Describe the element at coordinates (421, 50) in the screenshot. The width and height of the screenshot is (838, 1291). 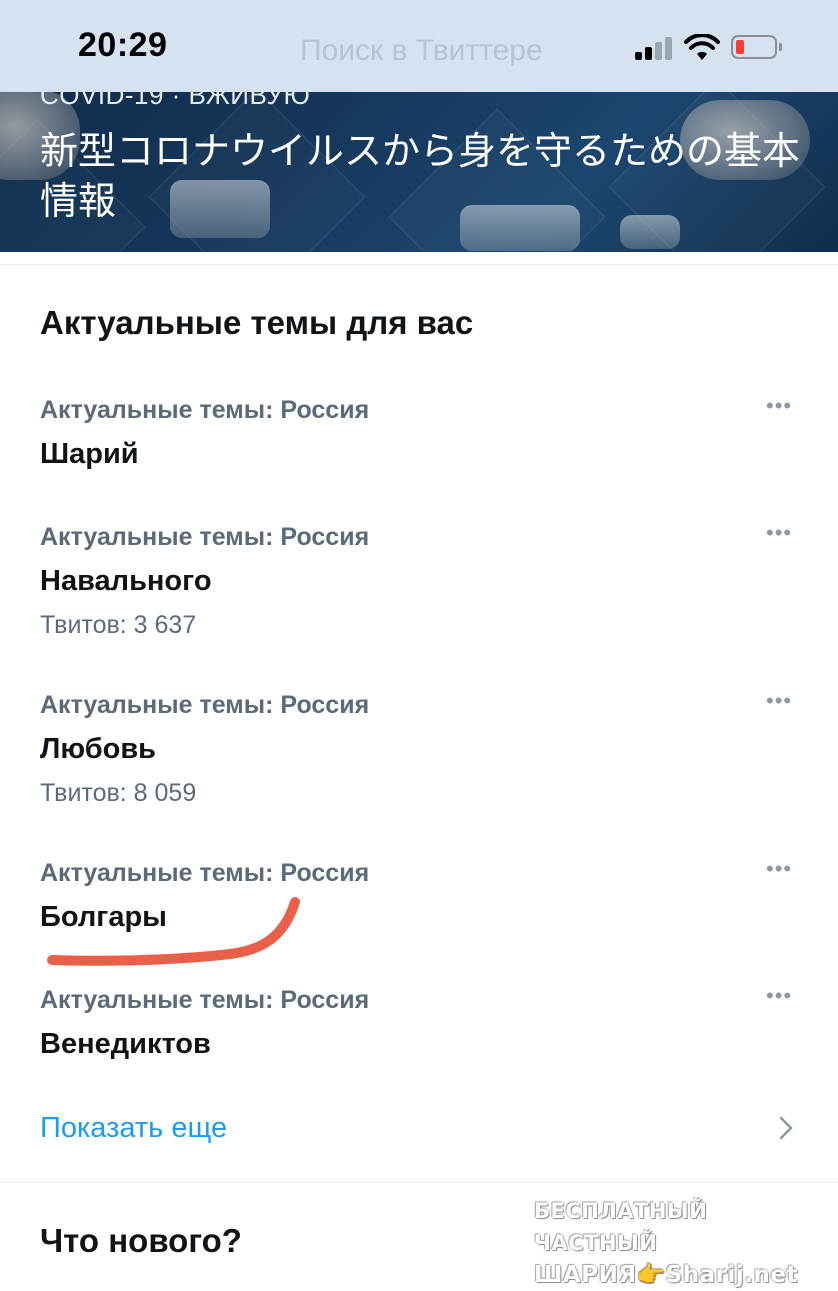
I see `search-placeholder-ghost: Поиск в Твиттере` at that location.